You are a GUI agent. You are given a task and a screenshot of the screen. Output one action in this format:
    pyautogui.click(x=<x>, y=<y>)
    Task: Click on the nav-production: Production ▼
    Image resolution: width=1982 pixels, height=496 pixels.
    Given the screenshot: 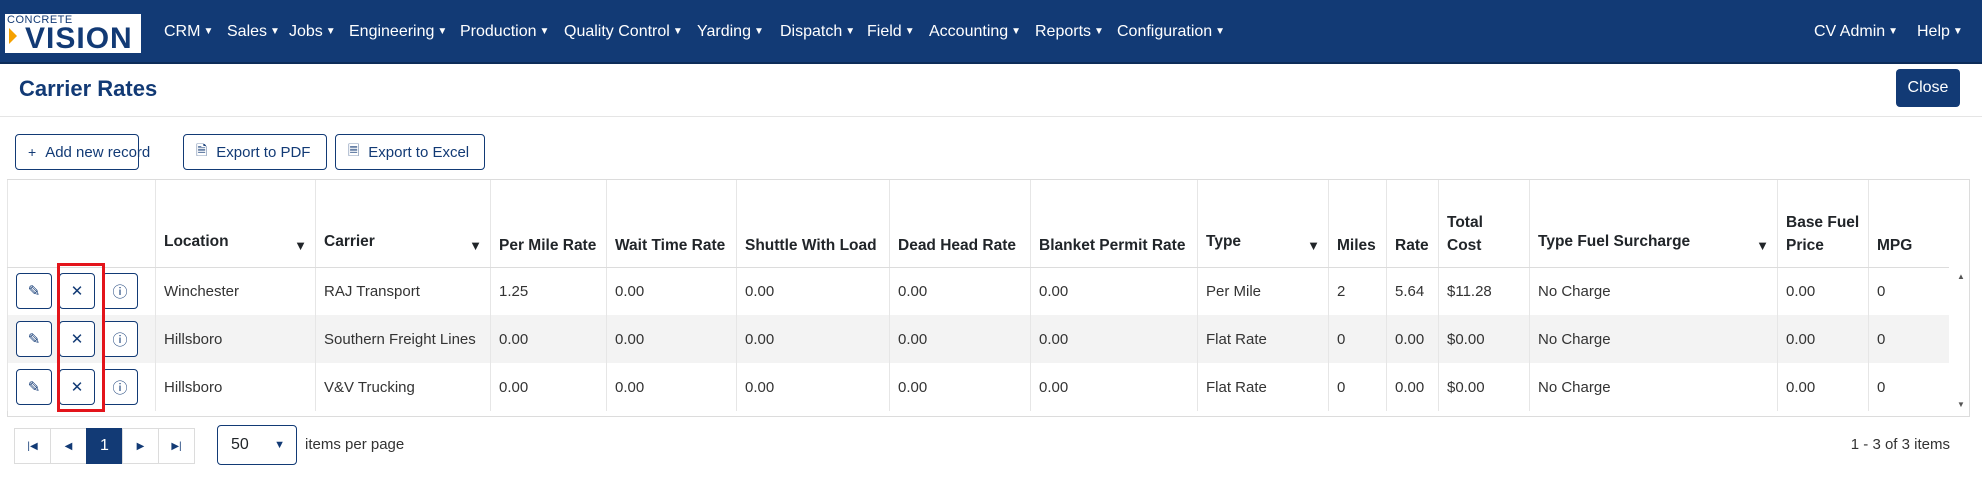 What is the action you would take?
    pyautogui.click(x=504, y=32)
    